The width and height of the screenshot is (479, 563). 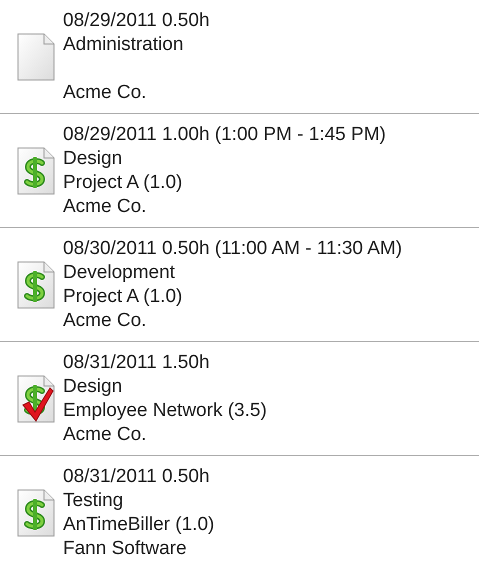 What do you see at coordinates (165, 410) in the screenshot?
I see `entry-project: Employee Network (3.5)` at bounding box center [165, 410].